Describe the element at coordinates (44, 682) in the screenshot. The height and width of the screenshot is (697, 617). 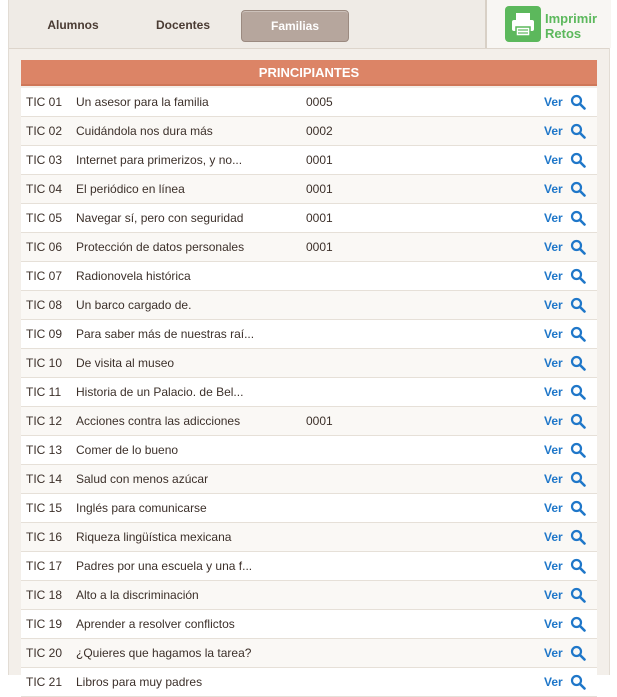
I see `row-code: TIC 21` at that location.